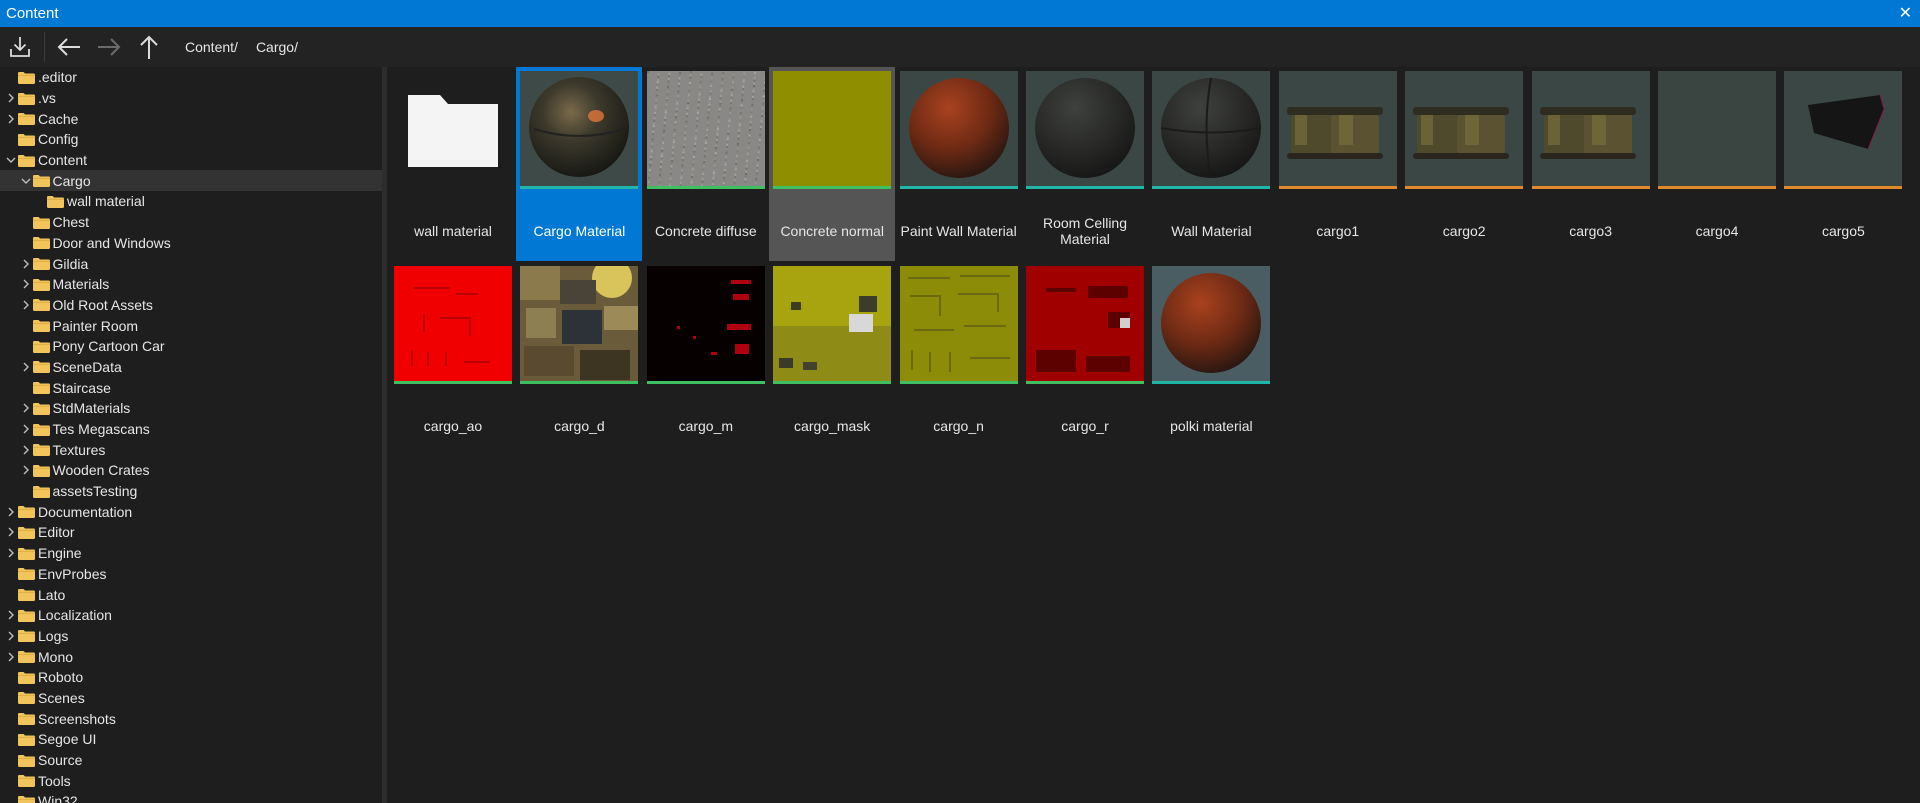 This screenshot has width=1920, height=803. Describe the element at coordinates (191, 429) in the screenshot. I see `tree-item: Tes Megascans` at that location.